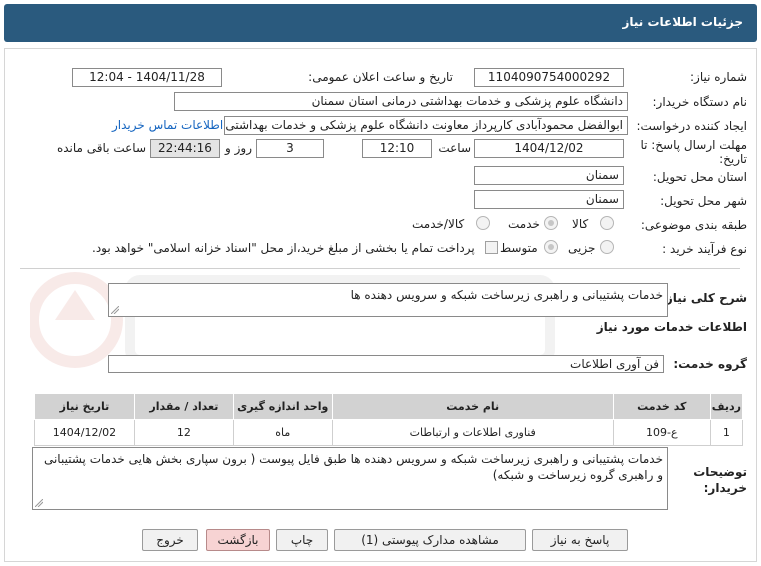 The width and height of the screenshot is (761, 566). Describe the element at coordinates (551, 247) in the screenshot. I see `purchase-radio-medium` at that location.